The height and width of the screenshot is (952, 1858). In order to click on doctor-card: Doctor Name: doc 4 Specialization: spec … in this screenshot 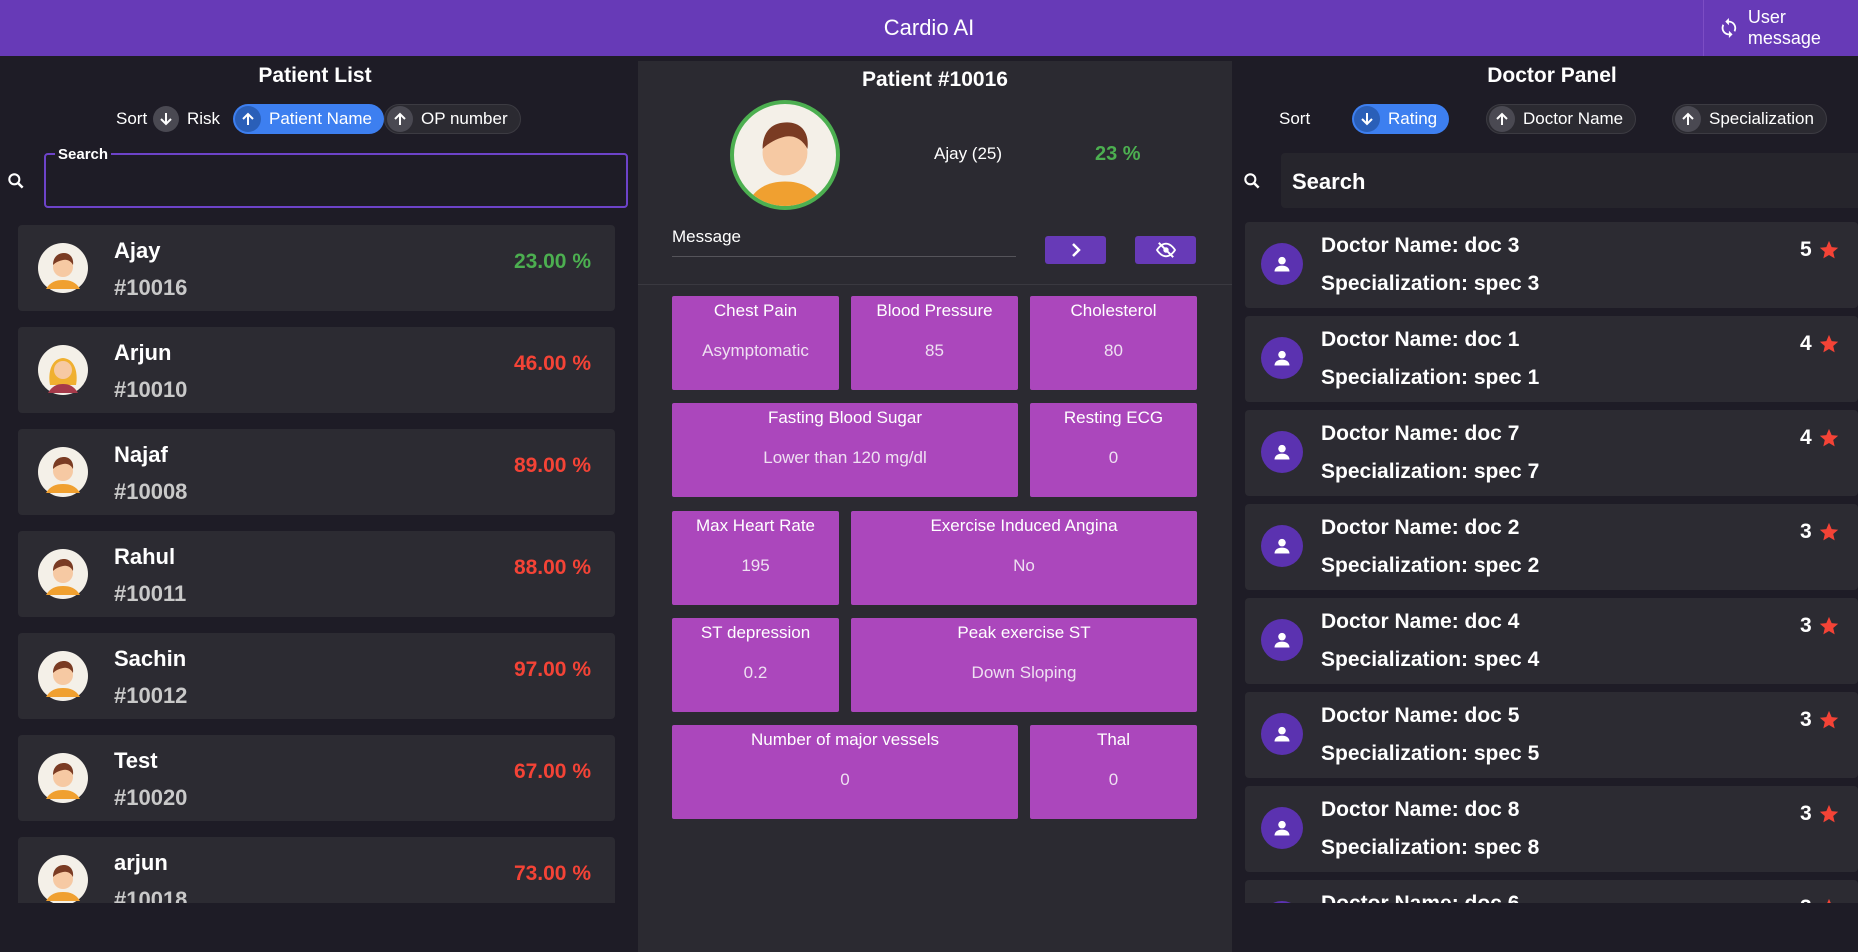, I will do `click(1551, 641)`.